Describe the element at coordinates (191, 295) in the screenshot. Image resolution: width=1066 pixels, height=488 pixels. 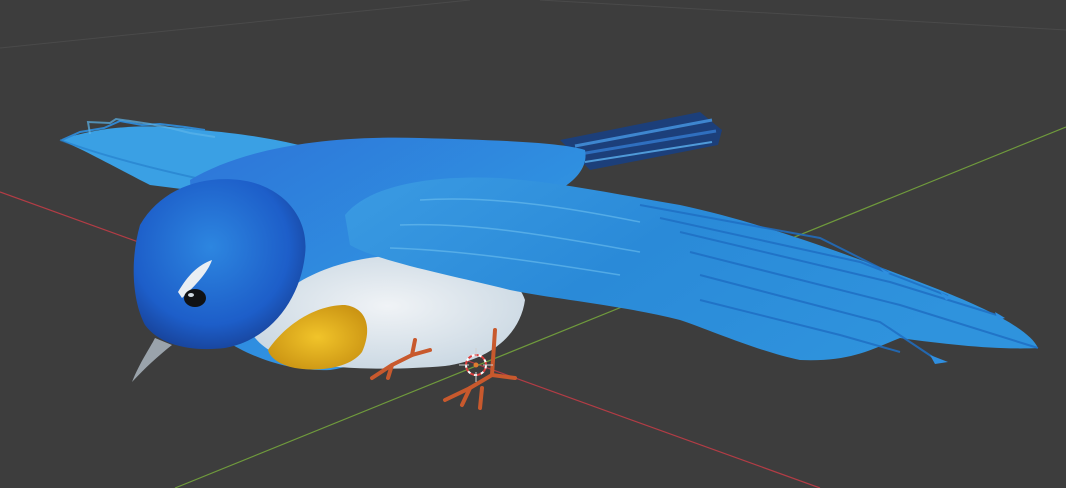
I see `eye-highlight` at that location.